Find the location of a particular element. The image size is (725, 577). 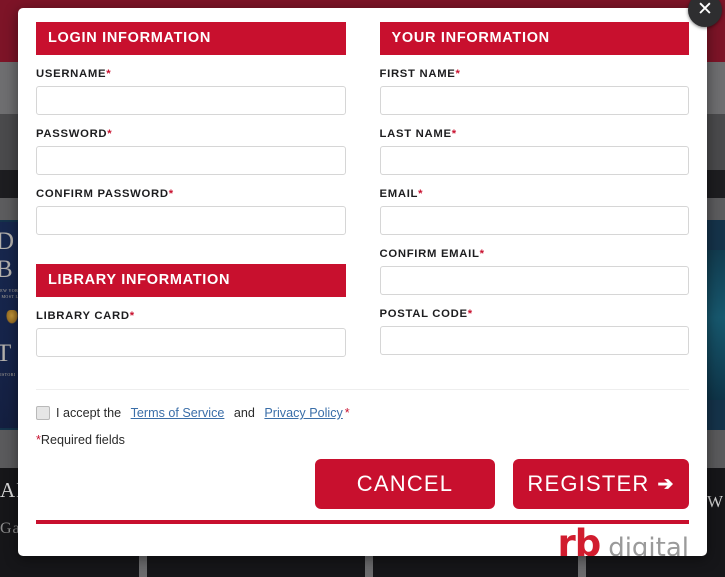

field-confirm-email: CONFIRM EMAIL* is located at coordinates (534, 271).